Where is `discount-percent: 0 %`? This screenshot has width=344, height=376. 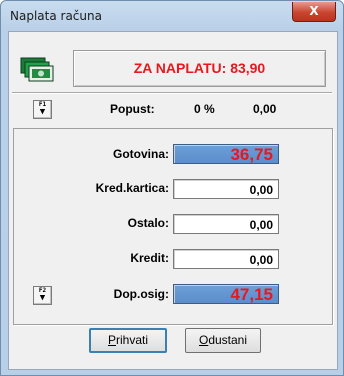
discount-percent: 0 % is located at coordinates (204, 109).